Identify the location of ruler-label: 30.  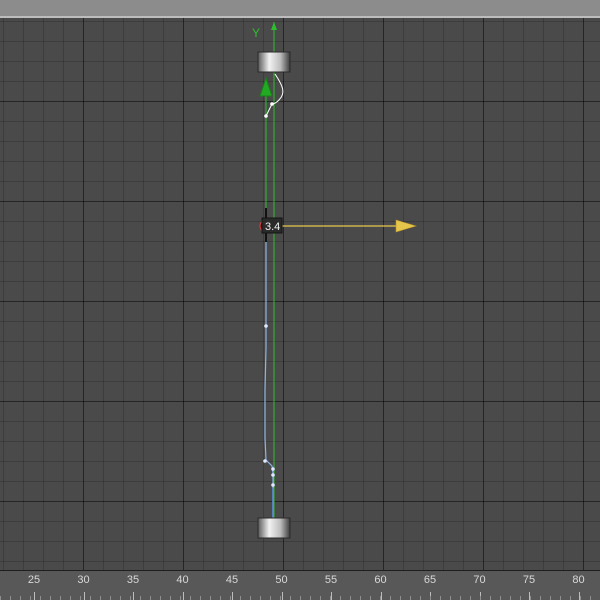
(83, 580).